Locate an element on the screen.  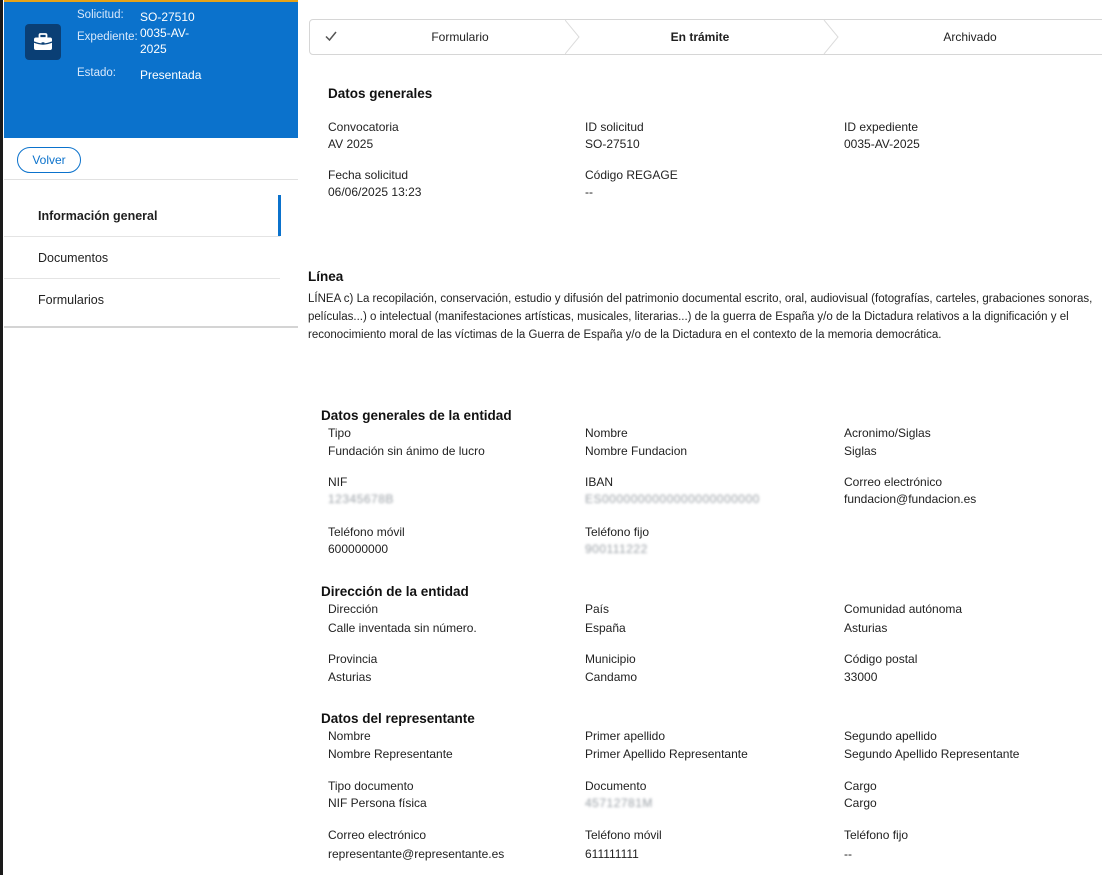
direccion-value: Calle inventada sin número. is located at coordinates (402, 628).